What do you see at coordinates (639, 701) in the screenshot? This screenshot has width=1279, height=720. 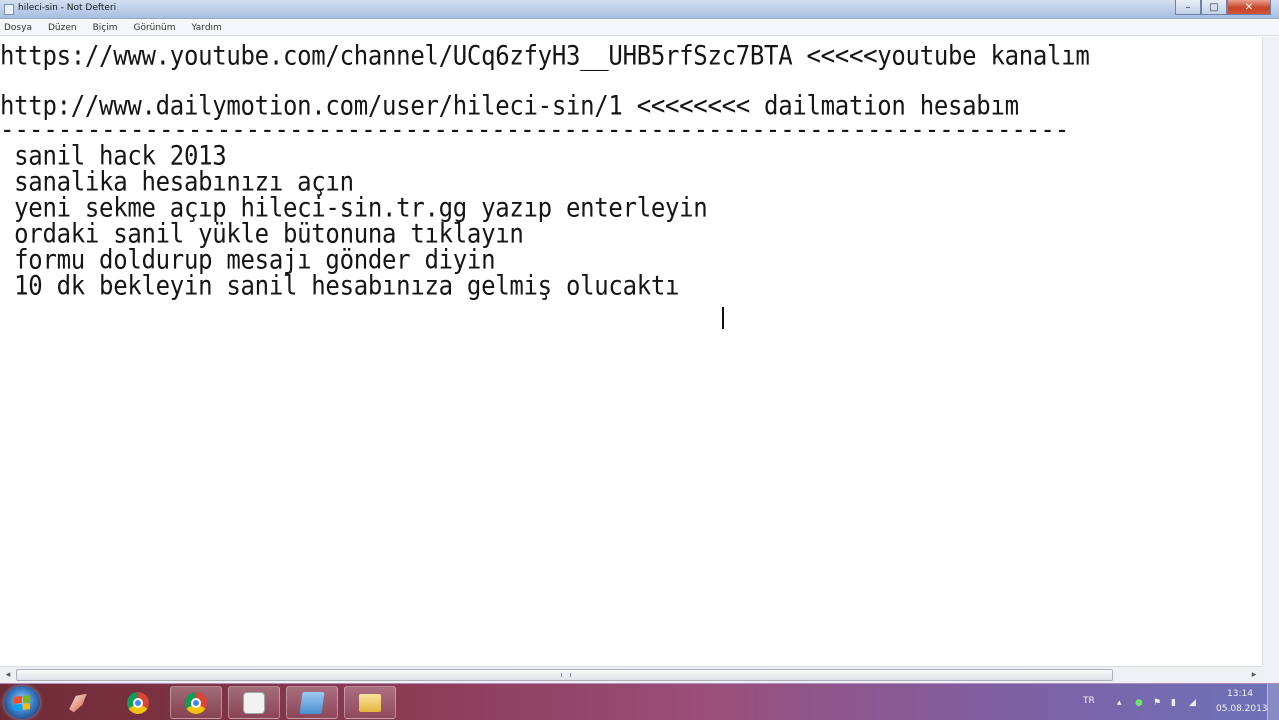 I see `taskbar: TR ▴ ● ⚑ ▮ ◢ 13:14 05.08.2013` at bounding box center [639, 701].